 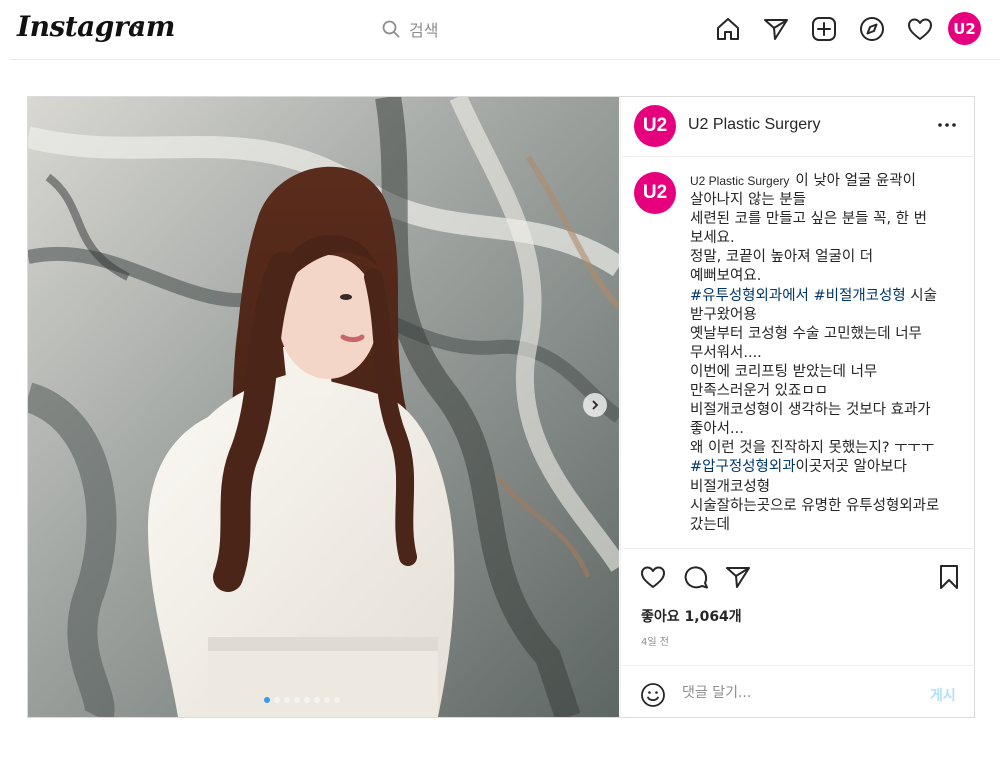 I want to click on search-input, so click(x=494, y=30).